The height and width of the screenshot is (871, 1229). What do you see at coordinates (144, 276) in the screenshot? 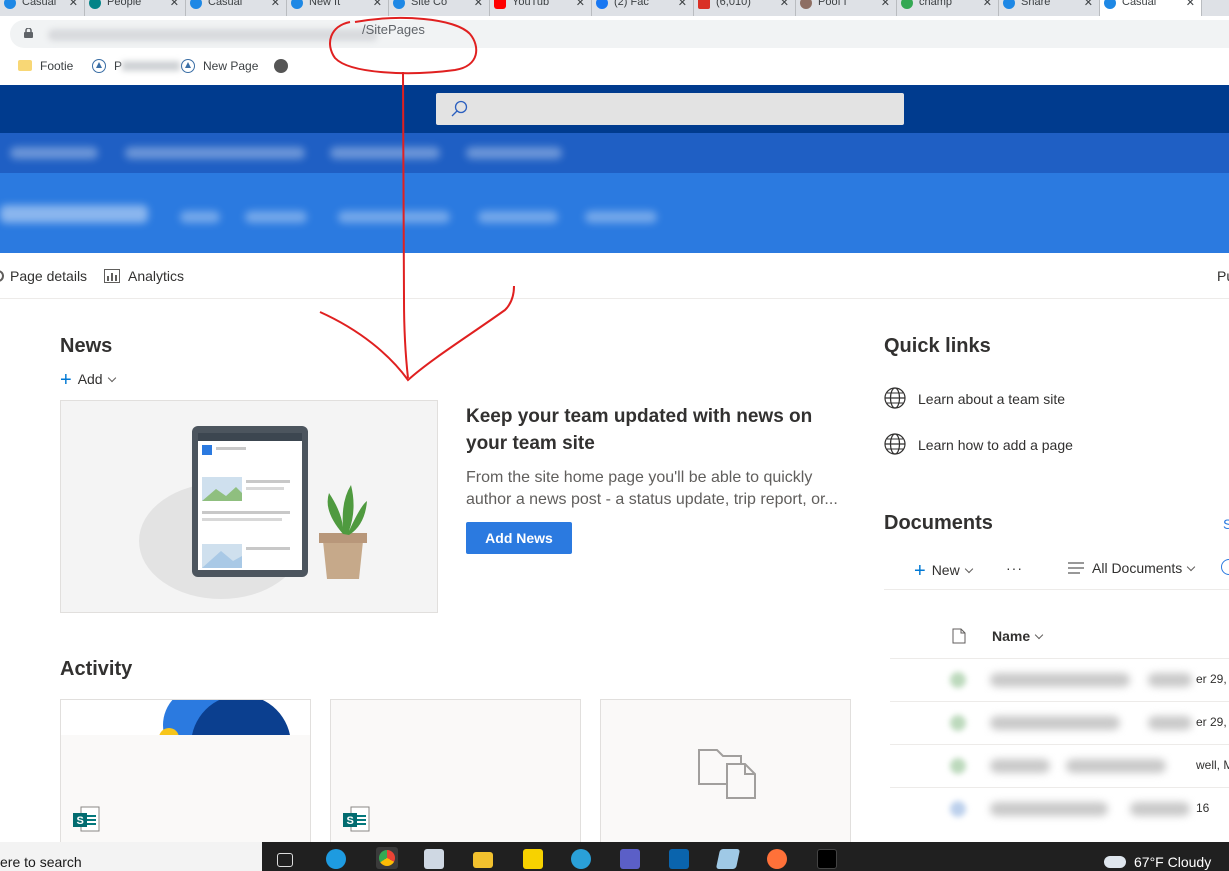
I see `analytics-button: Analytics` at bounding box center [144, 276].